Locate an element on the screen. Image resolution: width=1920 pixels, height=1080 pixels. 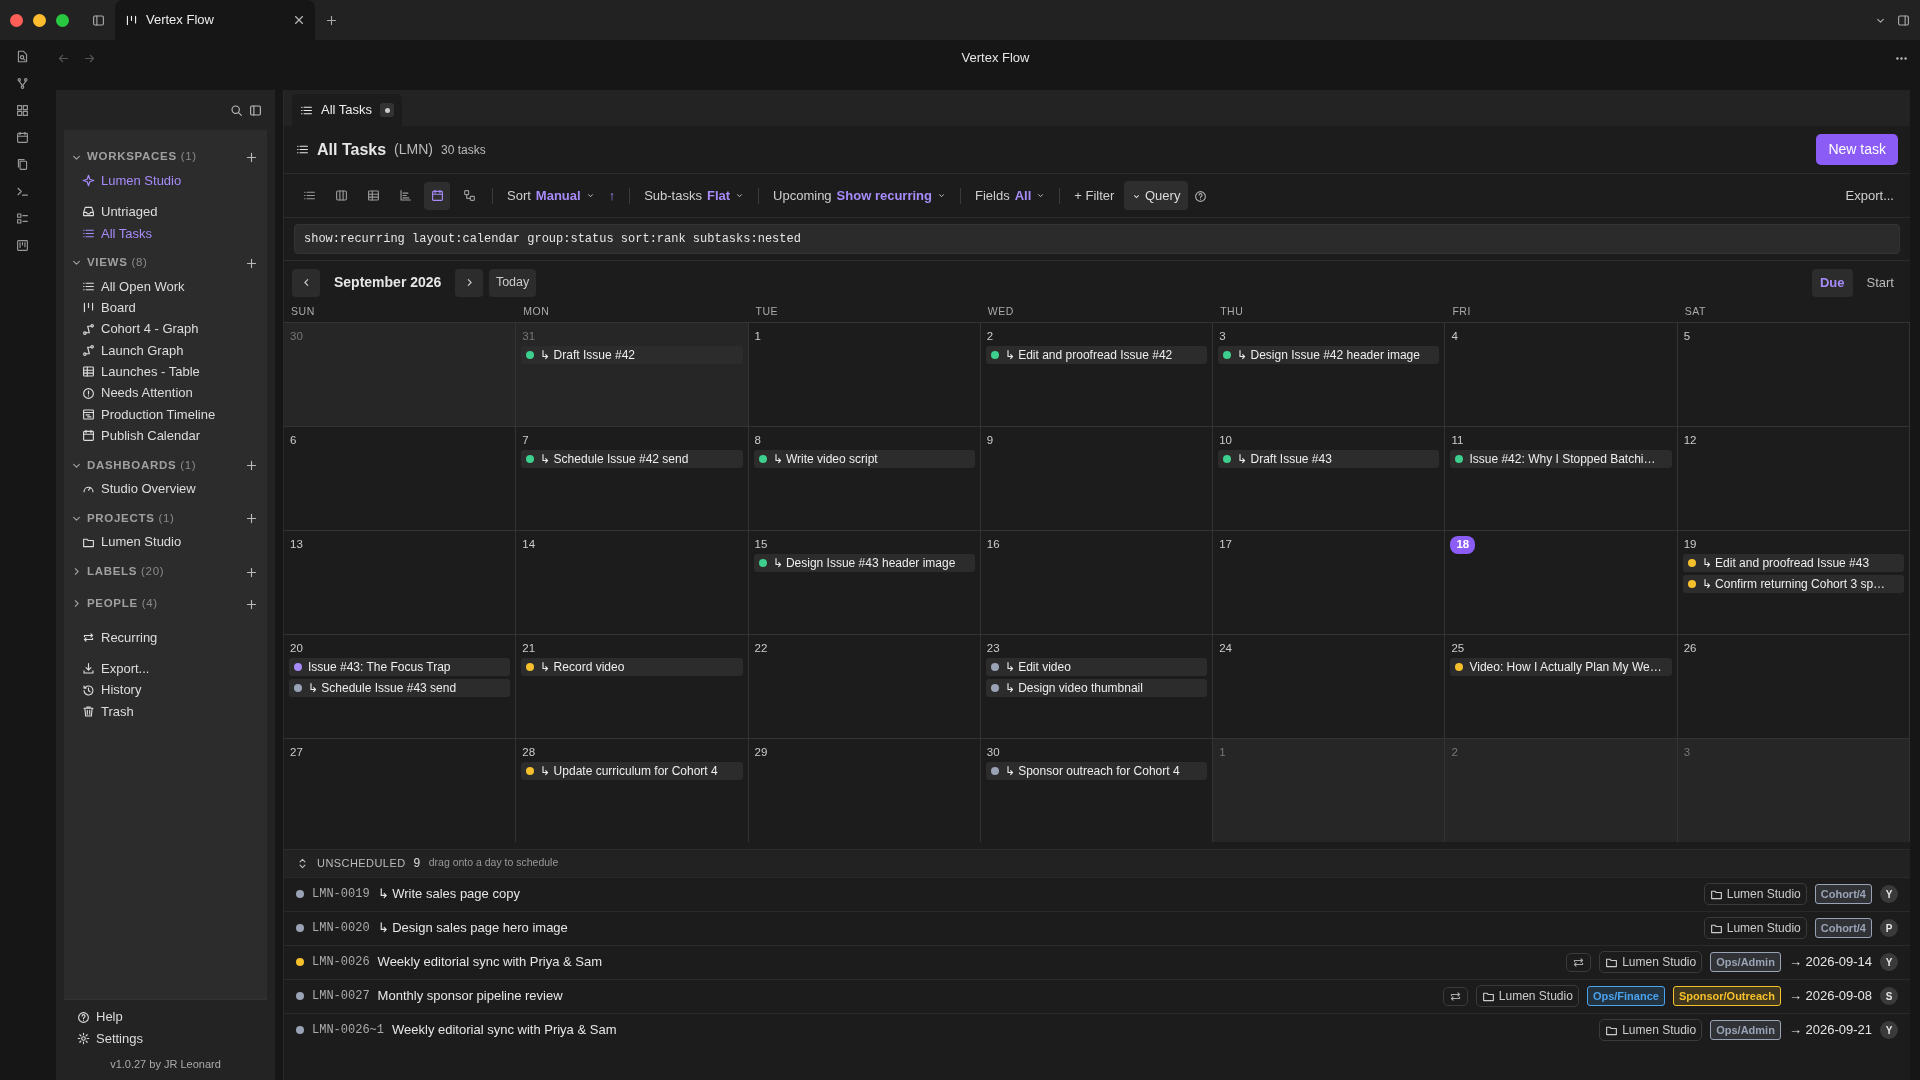
task-row: LMN-0020 ↳ Design sales page hero image Lumen Studio Cohort/4 P is located at coordinates (1097, 927).